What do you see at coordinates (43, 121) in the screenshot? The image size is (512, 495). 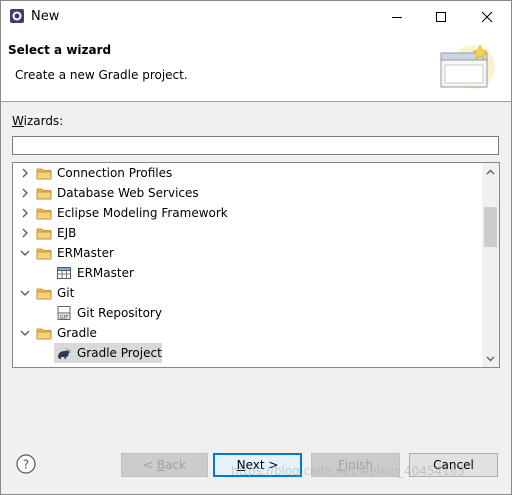 I see `wizards-label-text: izards:` at bounding box center [43, 121].